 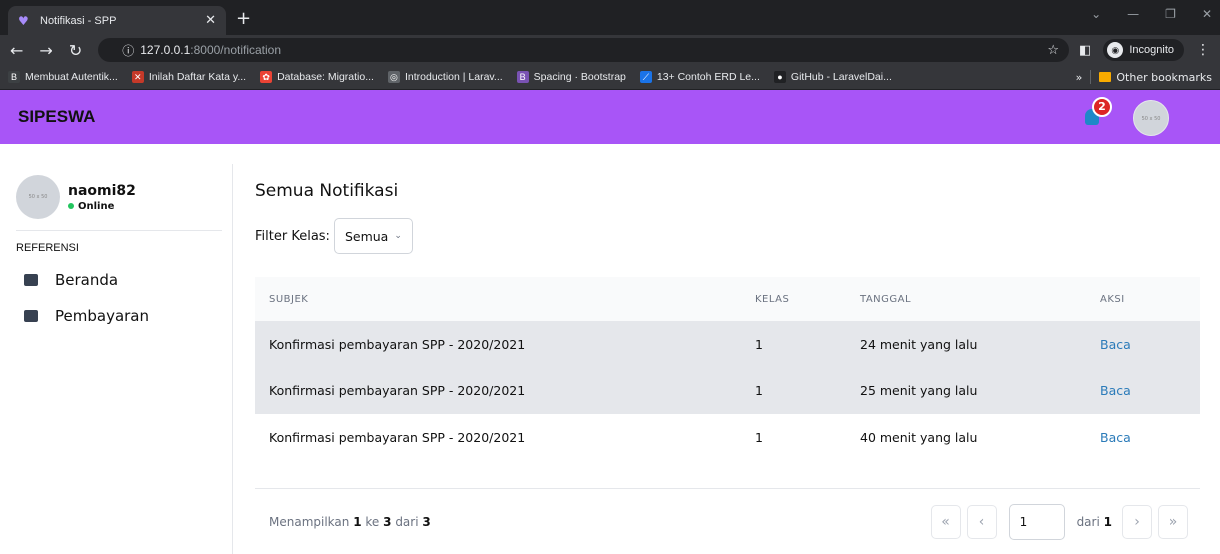 I want to click on browser-tabbar: ♥ Notifikasi - SPP ✕ + ⌄ — ❐ ✕, so click(x=610, y=17).